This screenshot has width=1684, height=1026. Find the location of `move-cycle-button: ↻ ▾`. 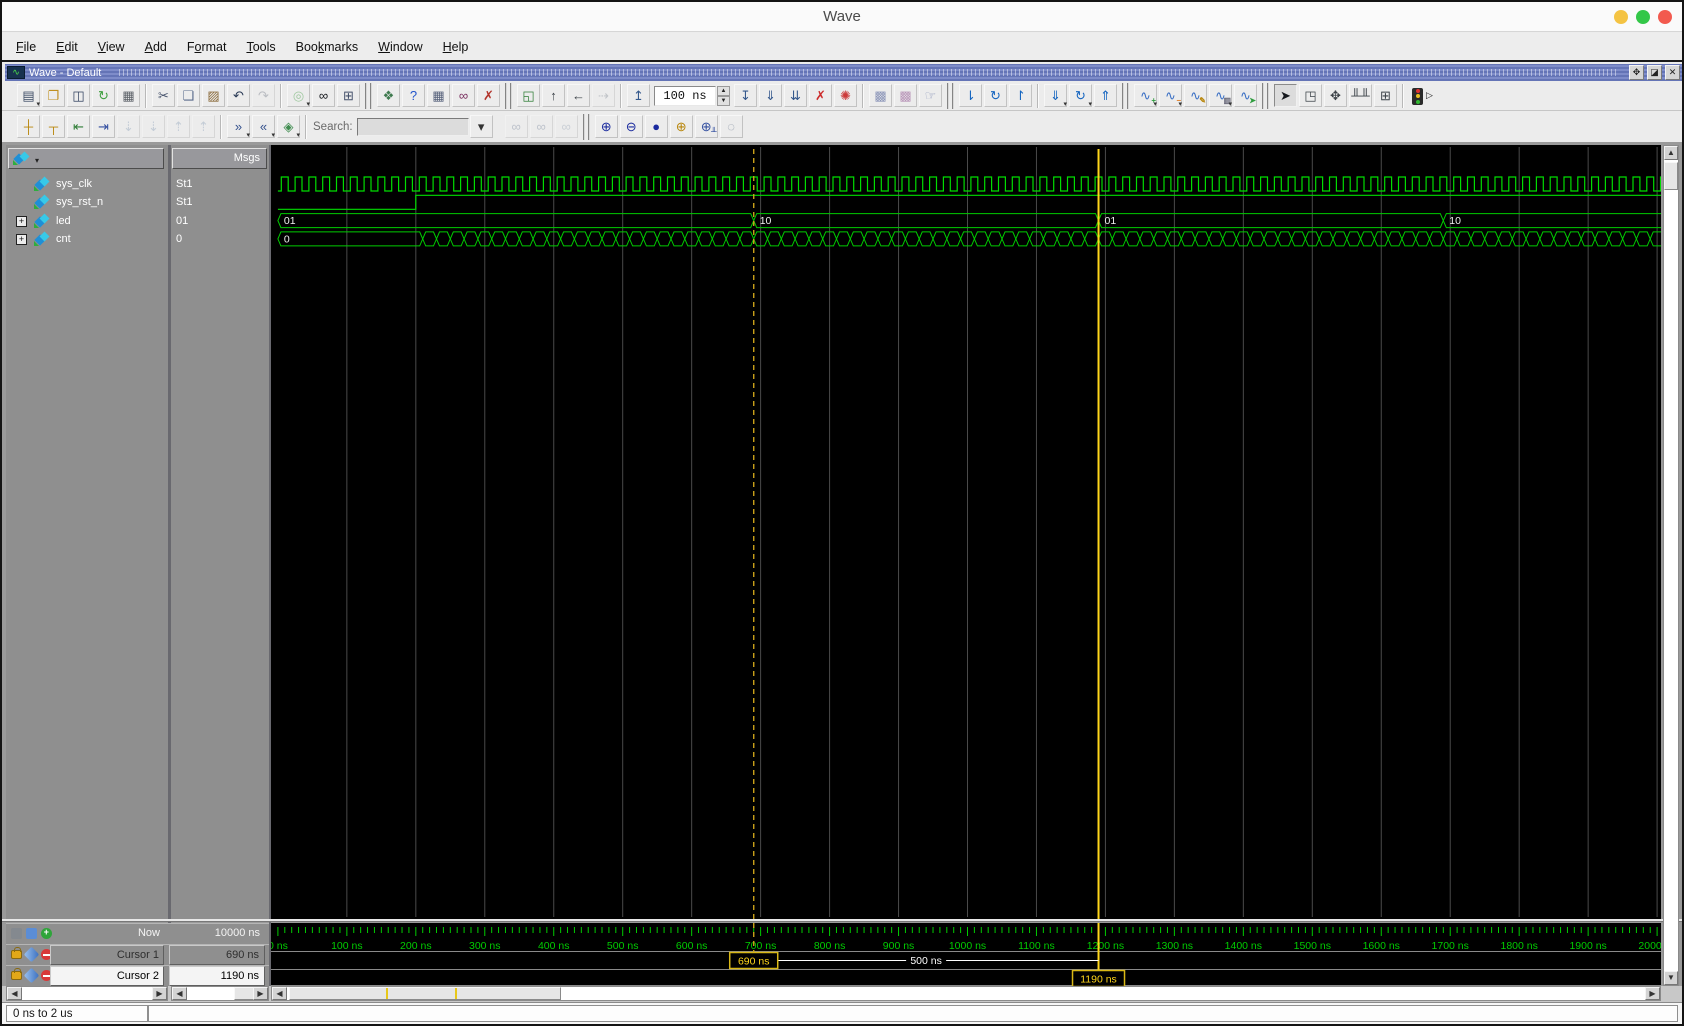

move-cycle-button: ↻ ▾ is located at coordinates (1080, 96).